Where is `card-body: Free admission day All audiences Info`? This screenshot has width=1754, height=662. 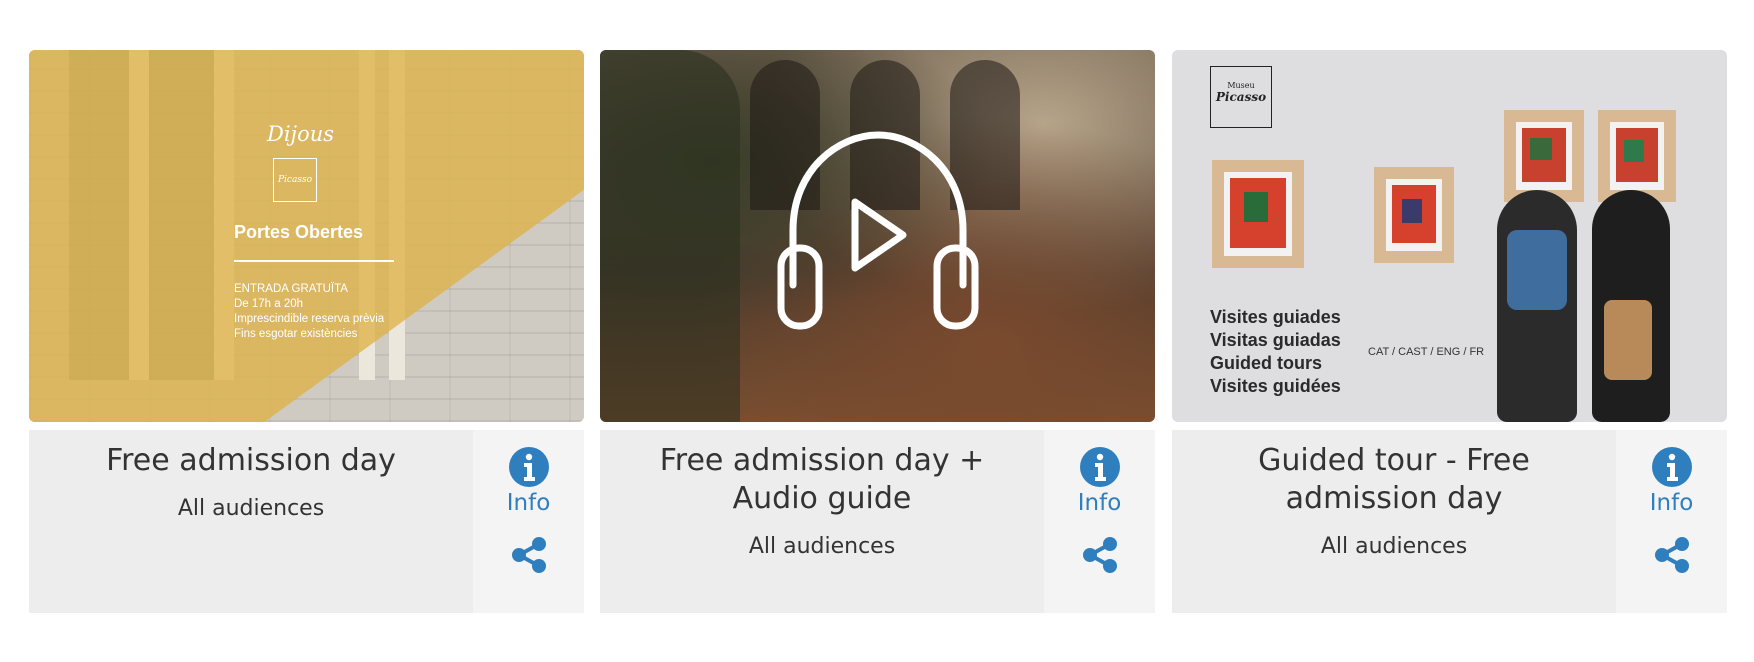 card-body: Free admission day All audiences Info is located at coordinates (306, 521).